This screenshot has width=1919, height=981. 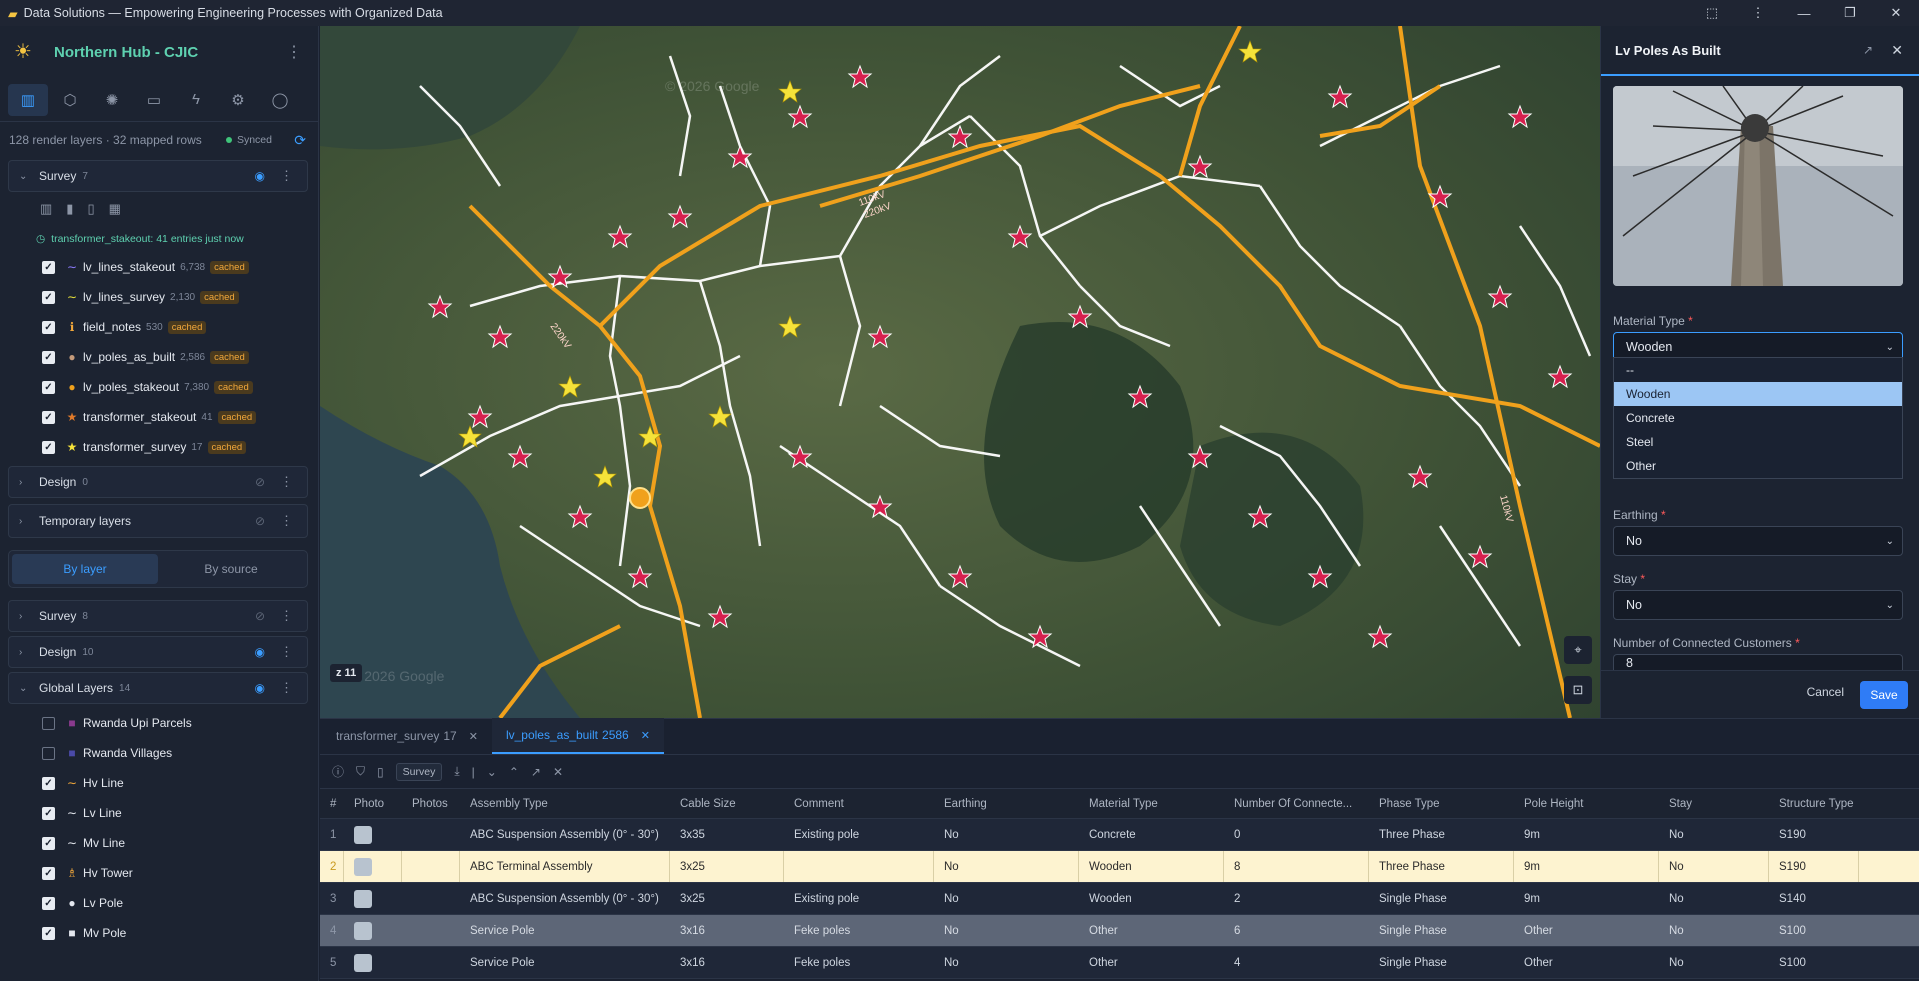 I want to click on column-header: #, so click(x=332, y=803).